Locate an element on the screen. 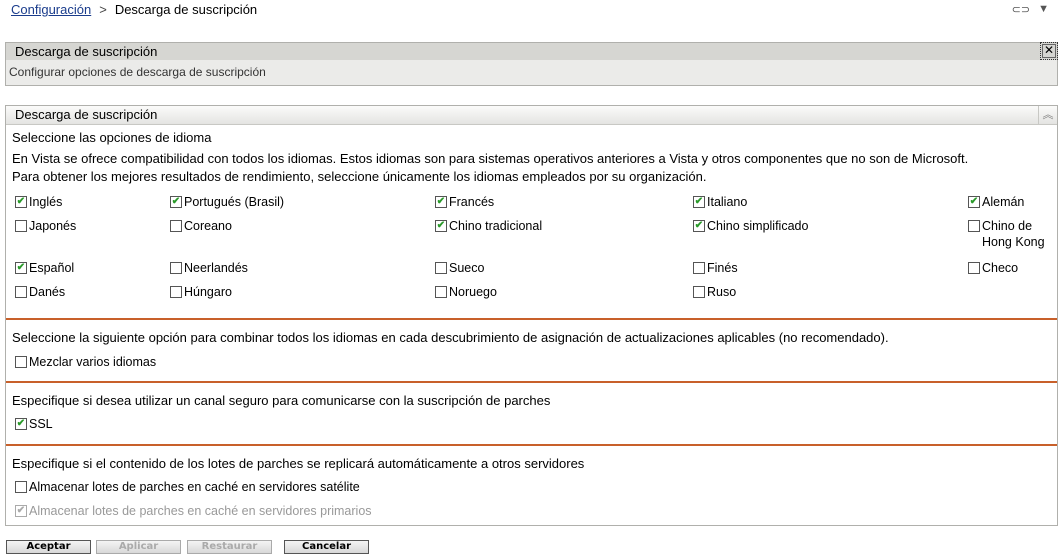  language-checkbox: ✔ Chino tradicional is located at coordinates (488, 226).